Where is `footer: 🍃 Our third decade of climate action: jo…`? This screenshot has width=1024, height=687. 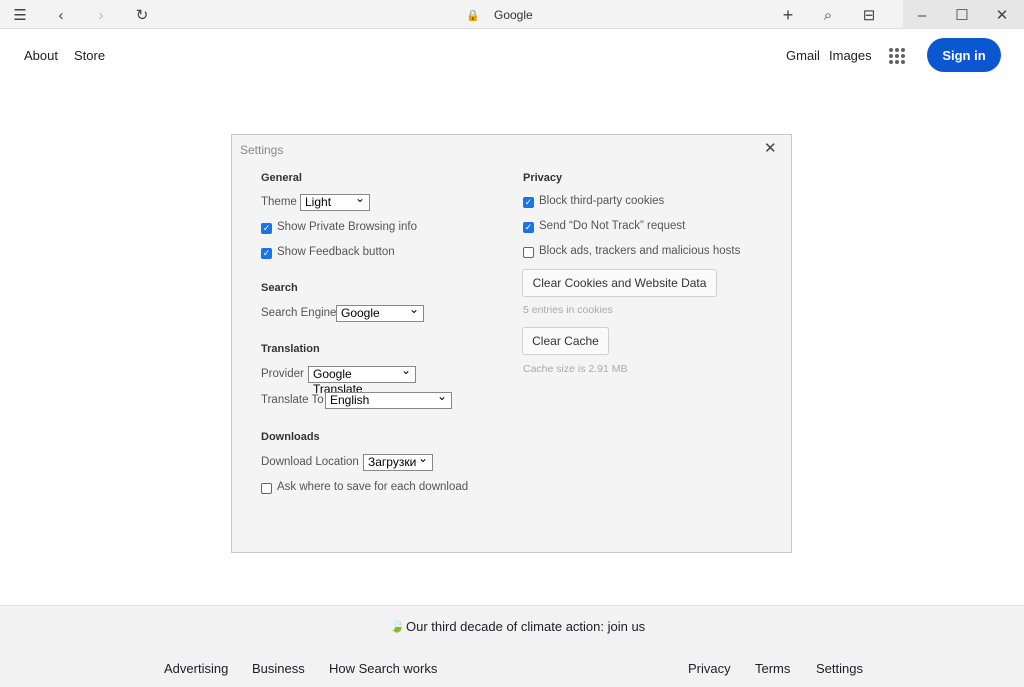
footer: 🍃 Our third decade of climate action: jo… is located at coordinates (512, 646).